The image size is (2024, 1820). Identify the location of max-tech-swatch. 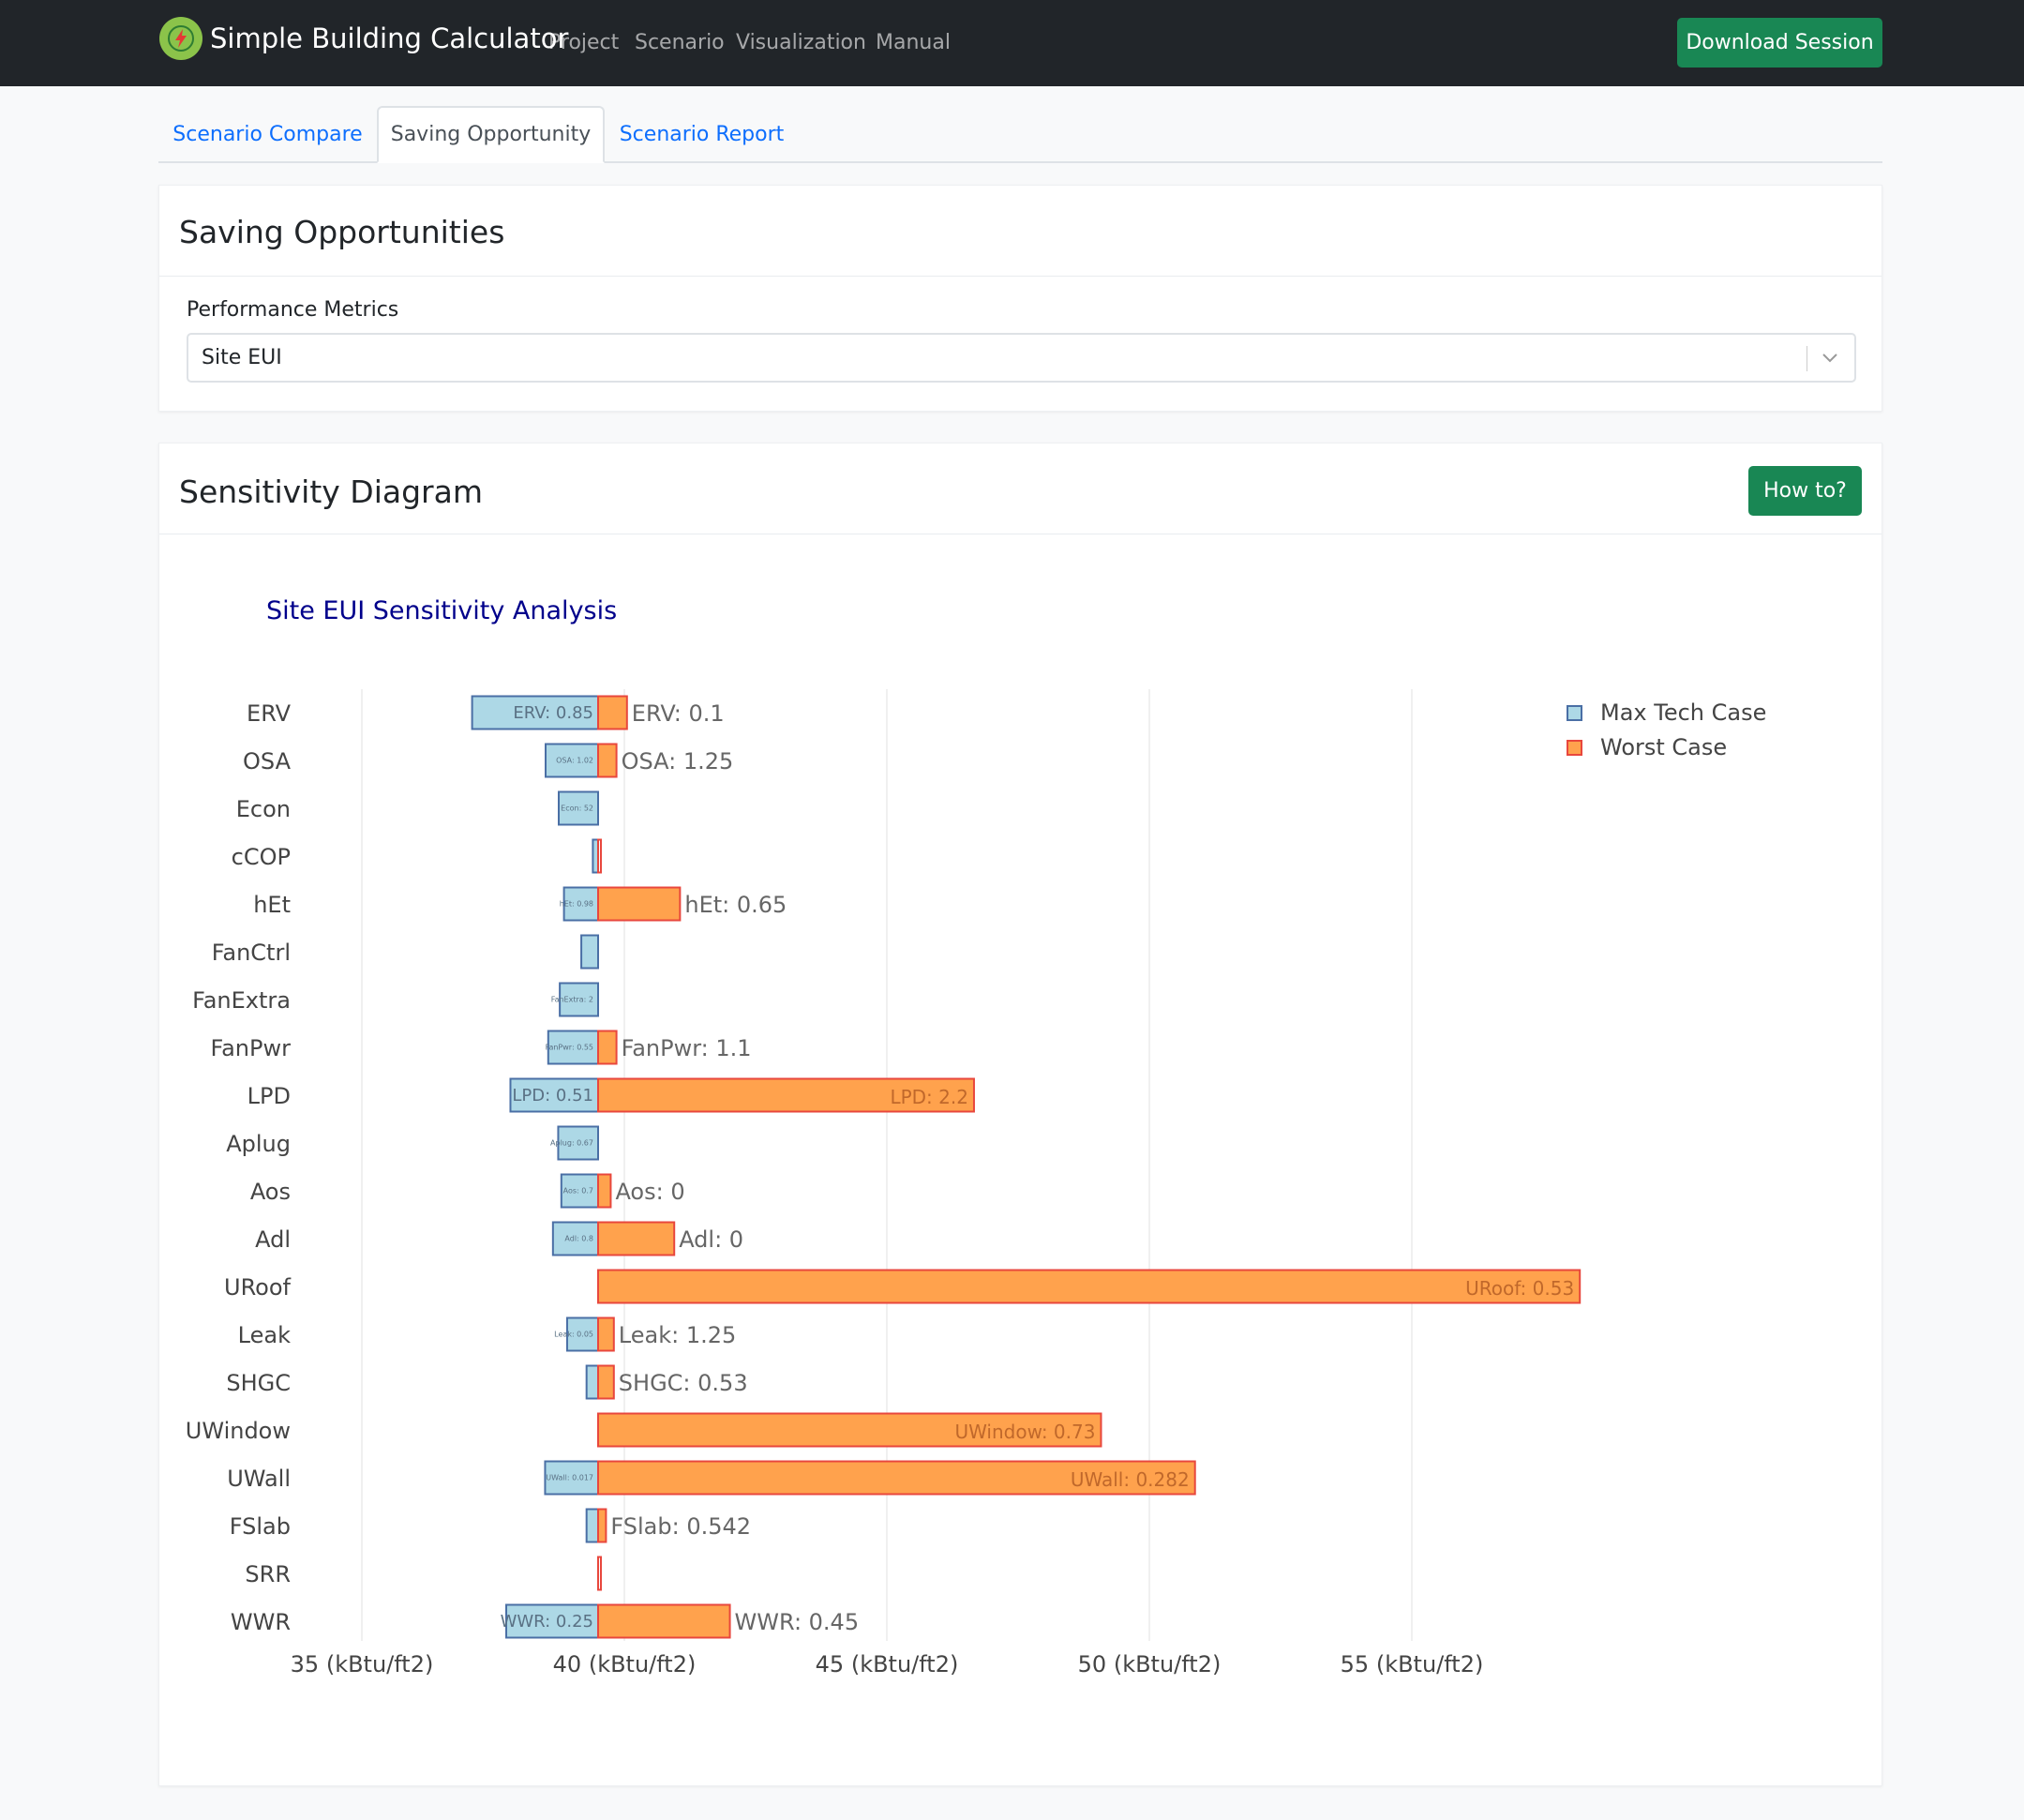
(1574, 712).